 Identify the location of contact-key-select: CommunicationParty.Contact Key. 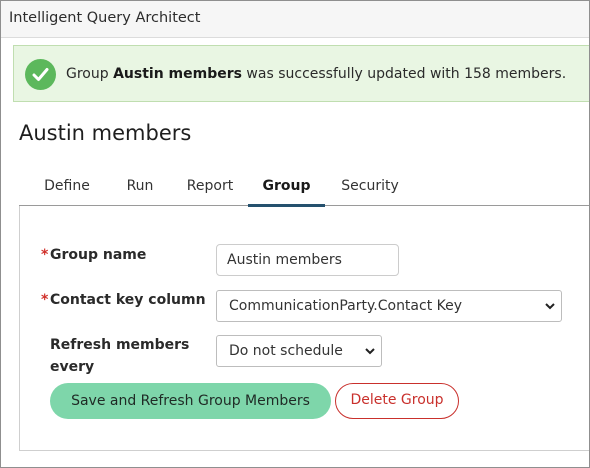
(389, 306).